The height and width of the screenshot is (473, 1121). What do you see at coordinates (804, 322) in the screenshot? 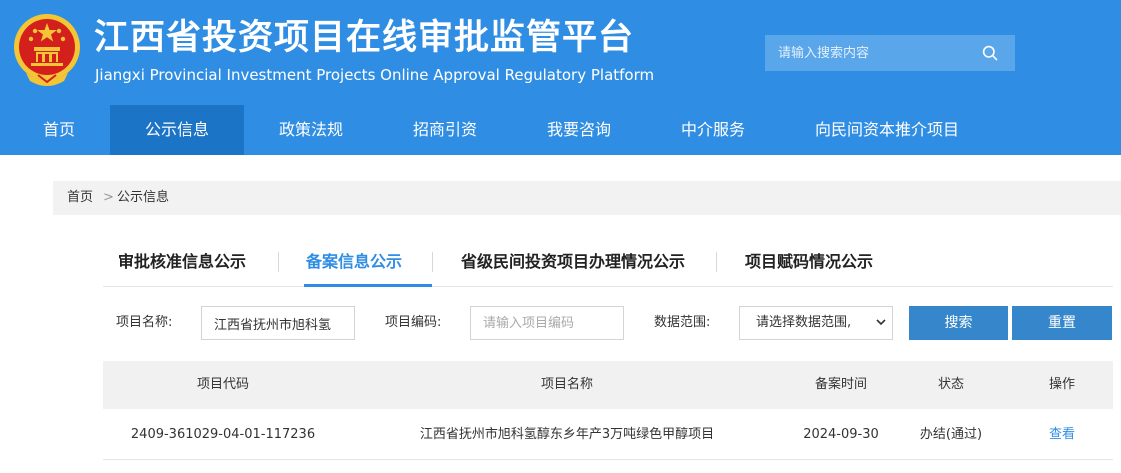
I see `data-range-value: 请选择数据范围,` at bounding box center [804, 322].